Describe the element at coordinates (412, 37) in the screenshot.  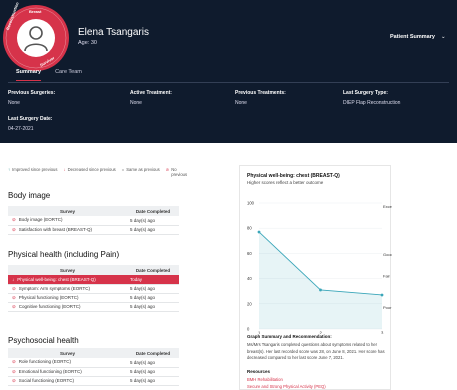
I see `dropdown-label: Patient Summary` at that location.